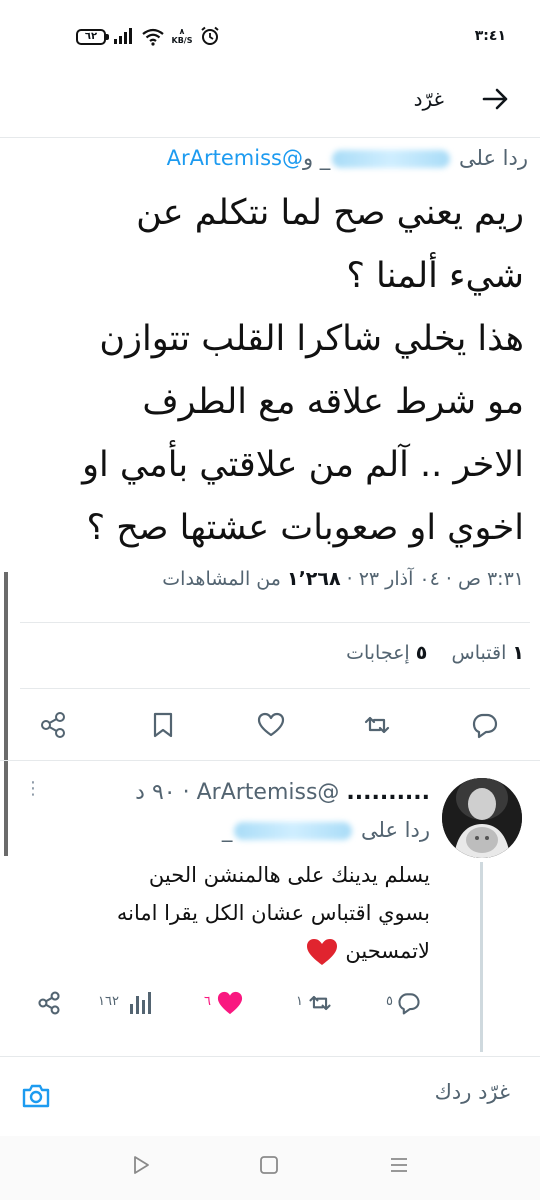  I want to click on avatar-image, so click(482, 818).